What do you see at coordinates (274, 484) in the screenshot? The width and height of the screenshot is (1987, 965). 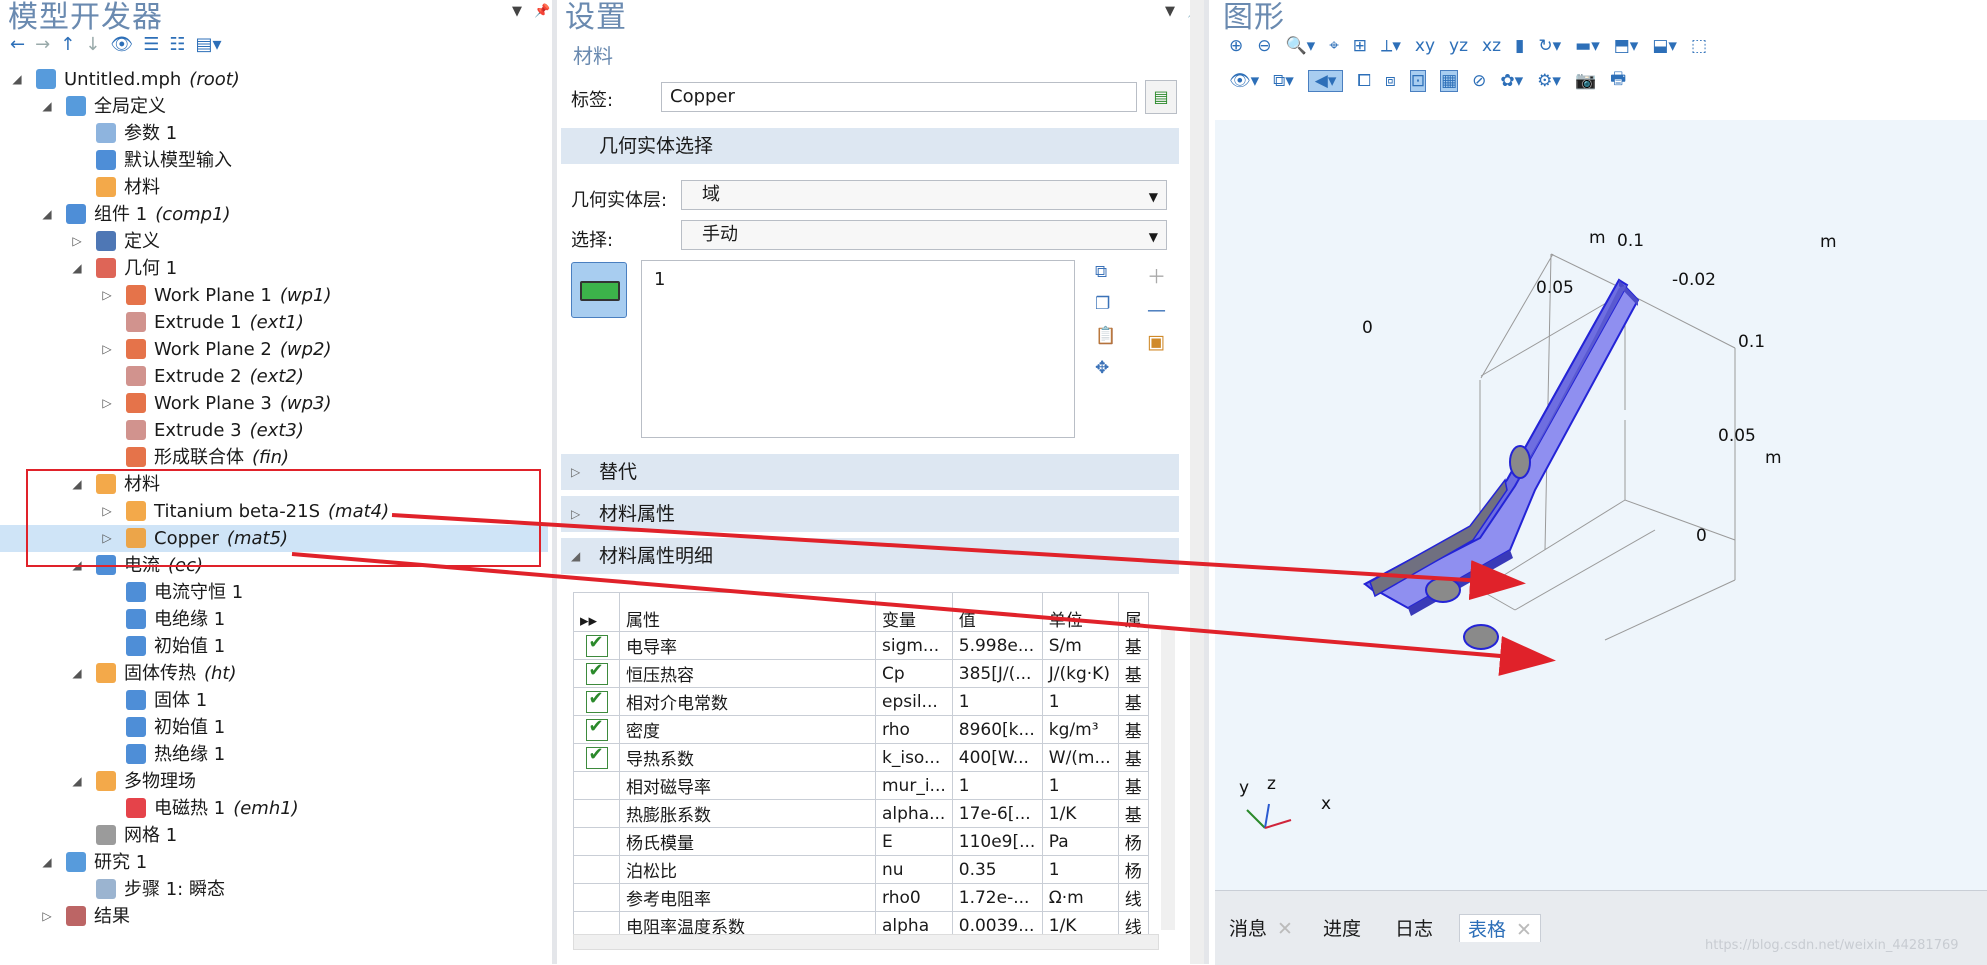 I see `tree-node: ◢ 材料` at bounding box center [274, 484].